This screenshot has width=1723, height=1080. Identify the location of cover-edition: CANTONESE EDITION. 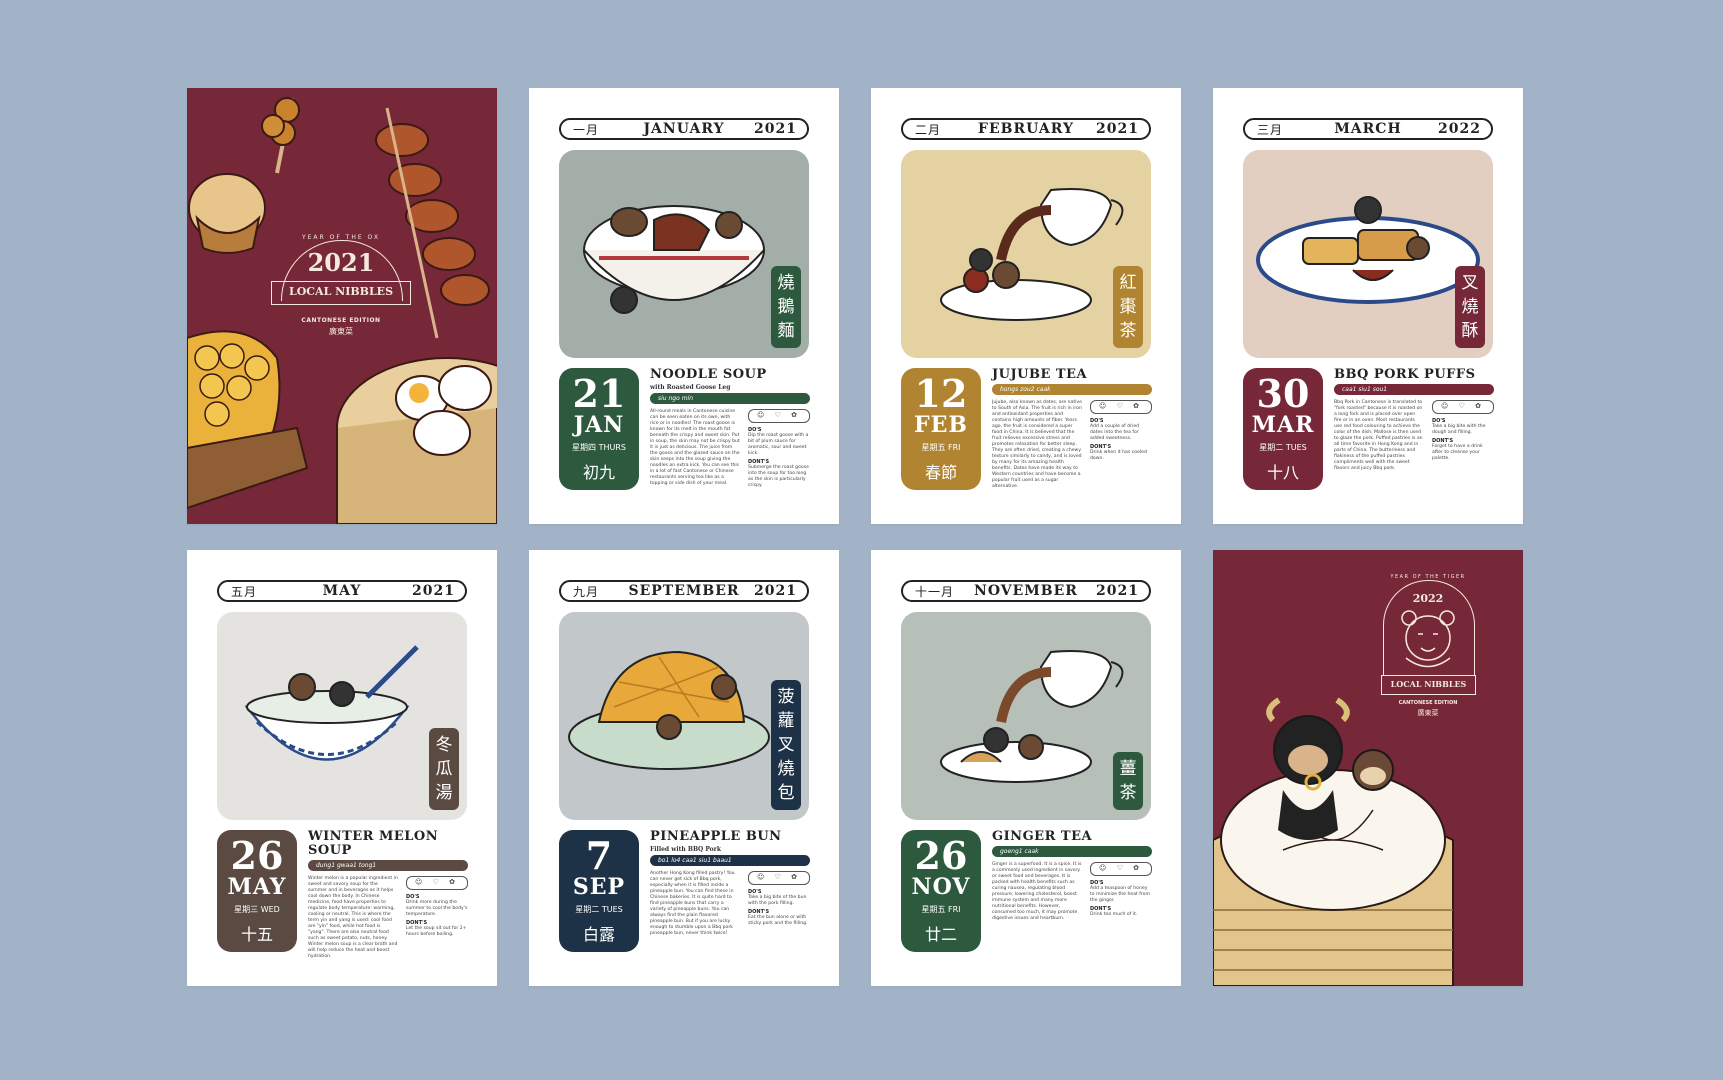
(341, 320).